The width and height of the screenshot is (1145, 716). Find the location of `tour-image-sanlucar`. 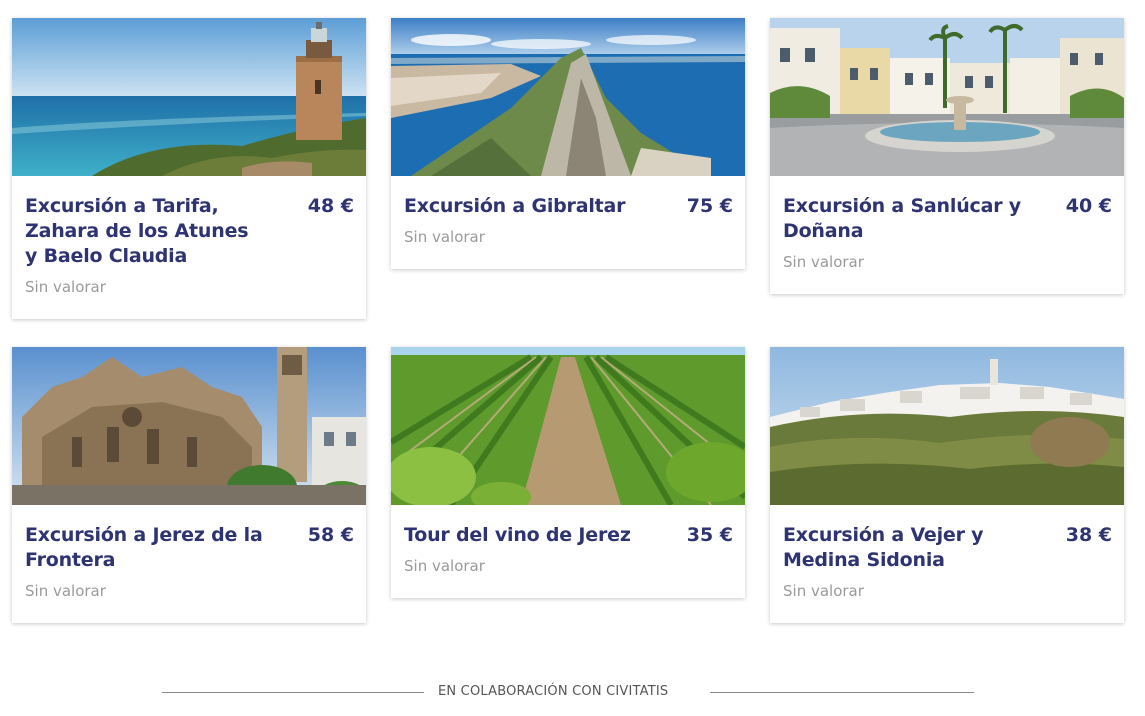

tour-image-sanlucar is located at coordinates (947, 97).